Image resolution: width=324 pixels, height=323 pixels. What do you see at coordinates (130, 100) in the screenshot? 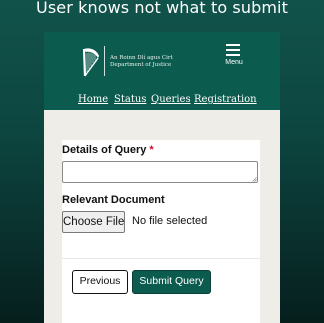
I see `nav-link-status: Status` at bounding box center [130, 100].